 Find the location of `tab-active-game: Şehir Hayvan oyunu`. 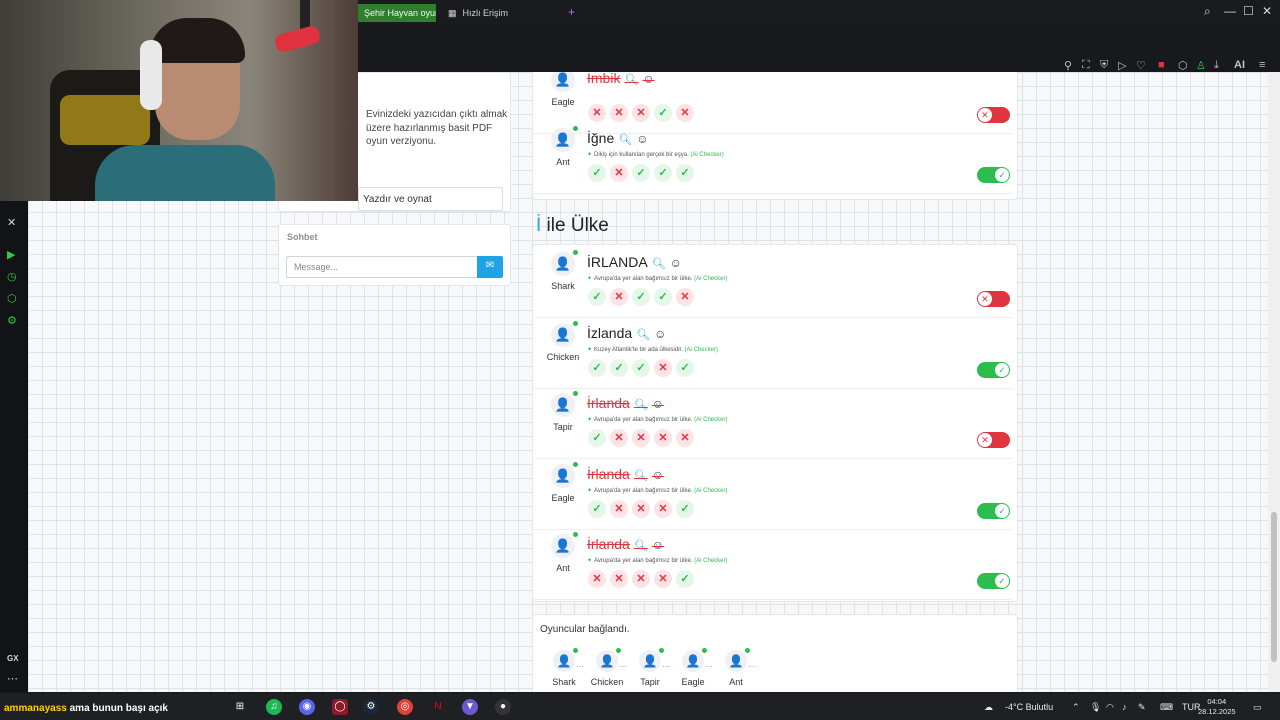

tab-active-game: Şehir Hayvan oyunu is located at coordinates (396, 13).